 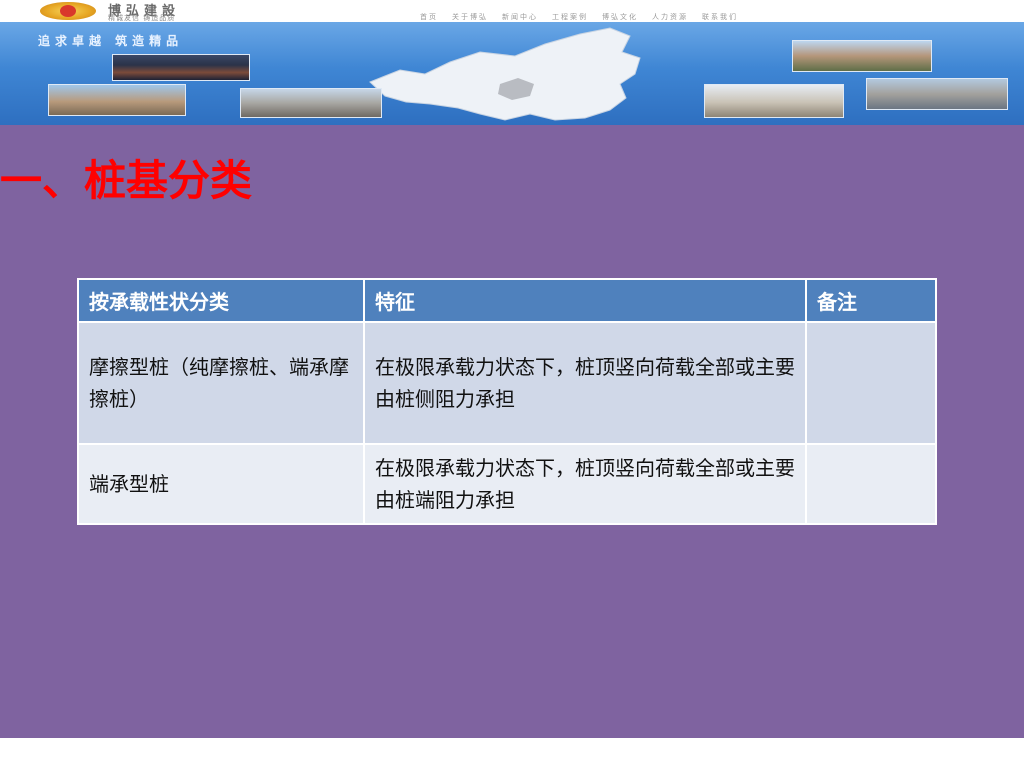 What do you see at coordinates (585, 383) in the screenshot?
I see `cell-feature: 在极限承载力状态下，桩顶竖向荷载全部或主要由桩侧阻力承担` at bounding box center [585, 383].